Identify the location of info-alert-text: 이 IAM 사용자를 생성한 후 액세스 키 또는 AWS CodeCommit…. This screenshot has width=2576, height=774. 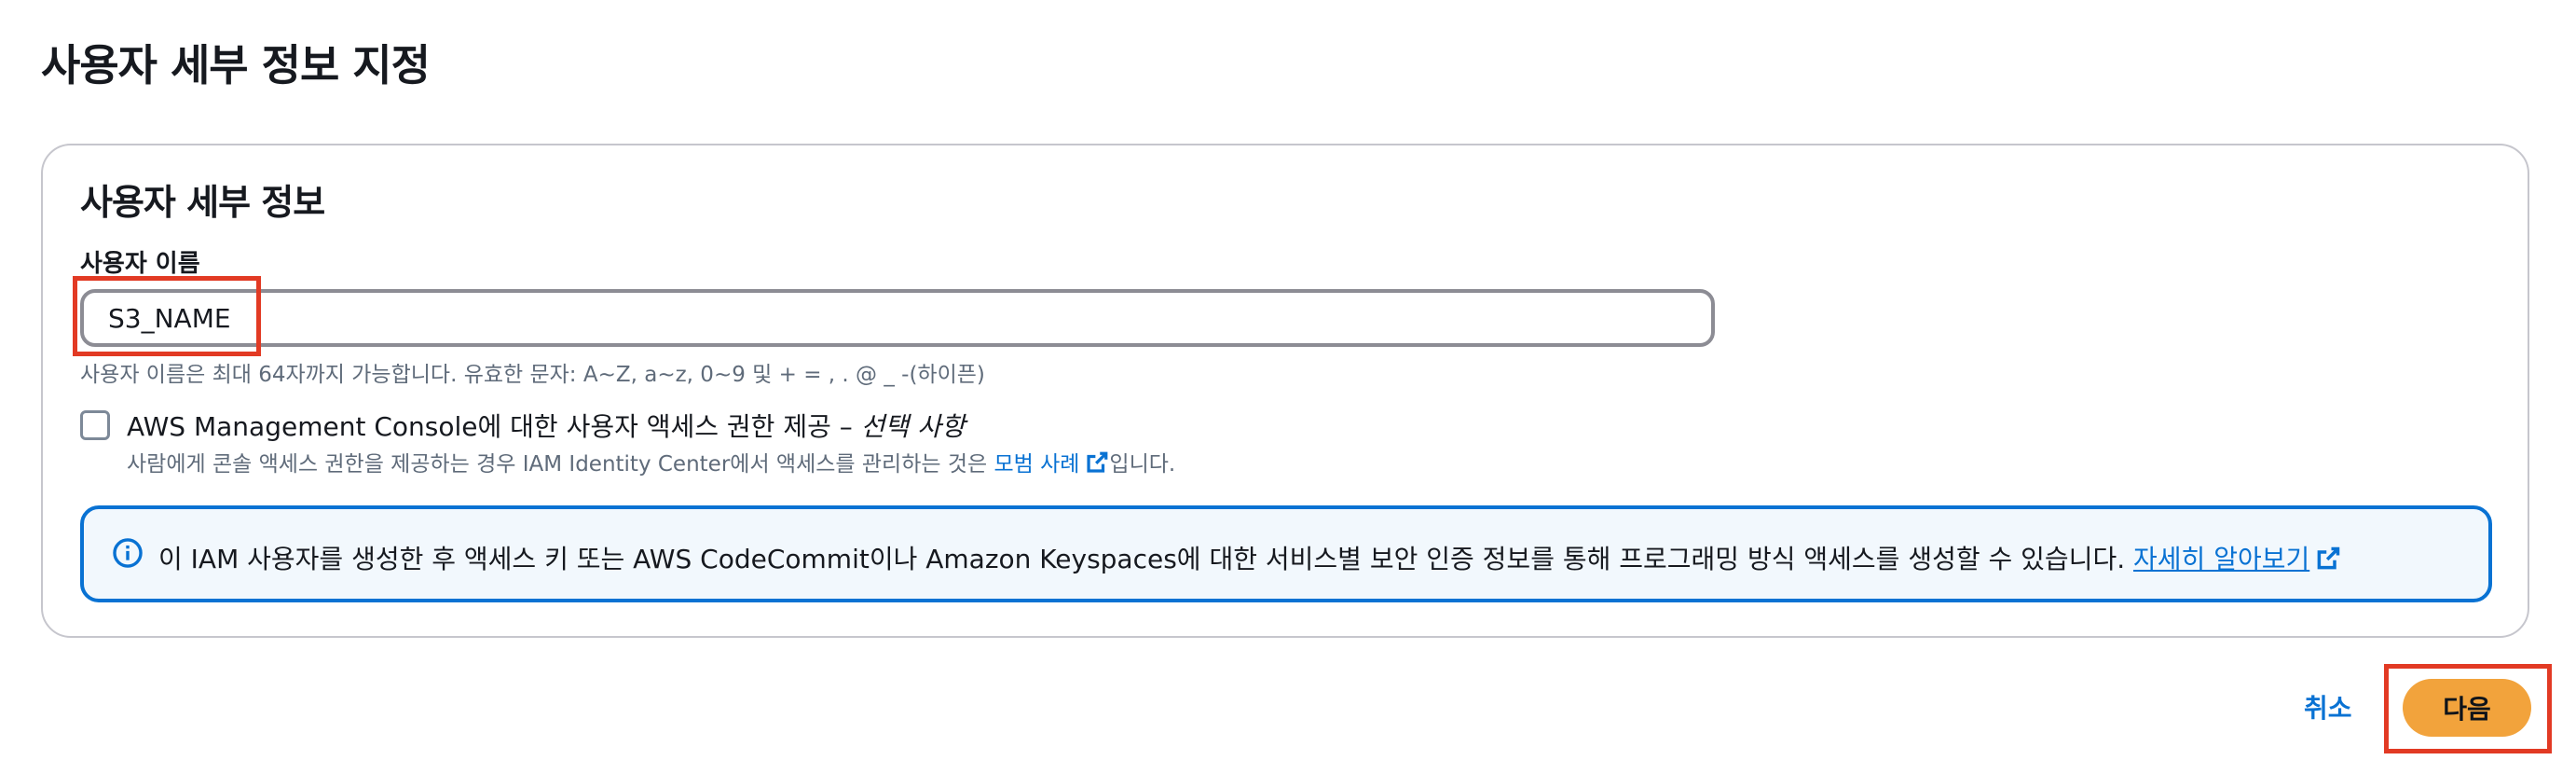
(1249, 558).